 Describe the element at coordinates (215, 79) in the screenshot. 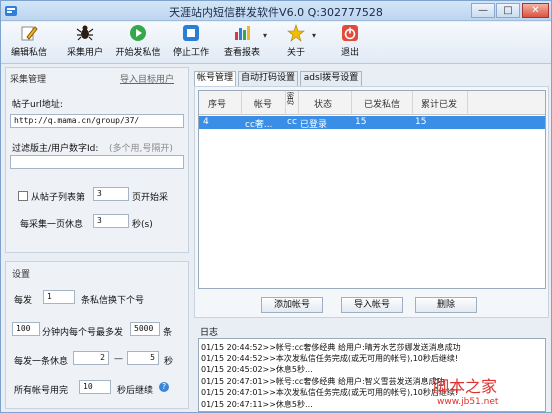

I see `tab-account-management: 帐号管理` at that location.